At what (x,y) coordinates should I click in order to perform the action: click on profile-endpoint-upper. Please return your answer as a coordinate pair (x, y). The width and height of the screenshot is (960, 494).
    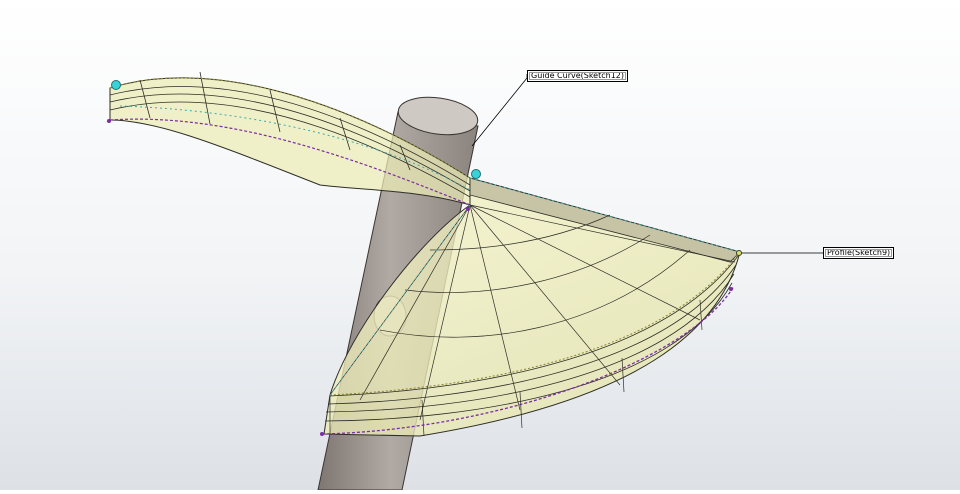
    Looking at the image, I should click on (109, 121).